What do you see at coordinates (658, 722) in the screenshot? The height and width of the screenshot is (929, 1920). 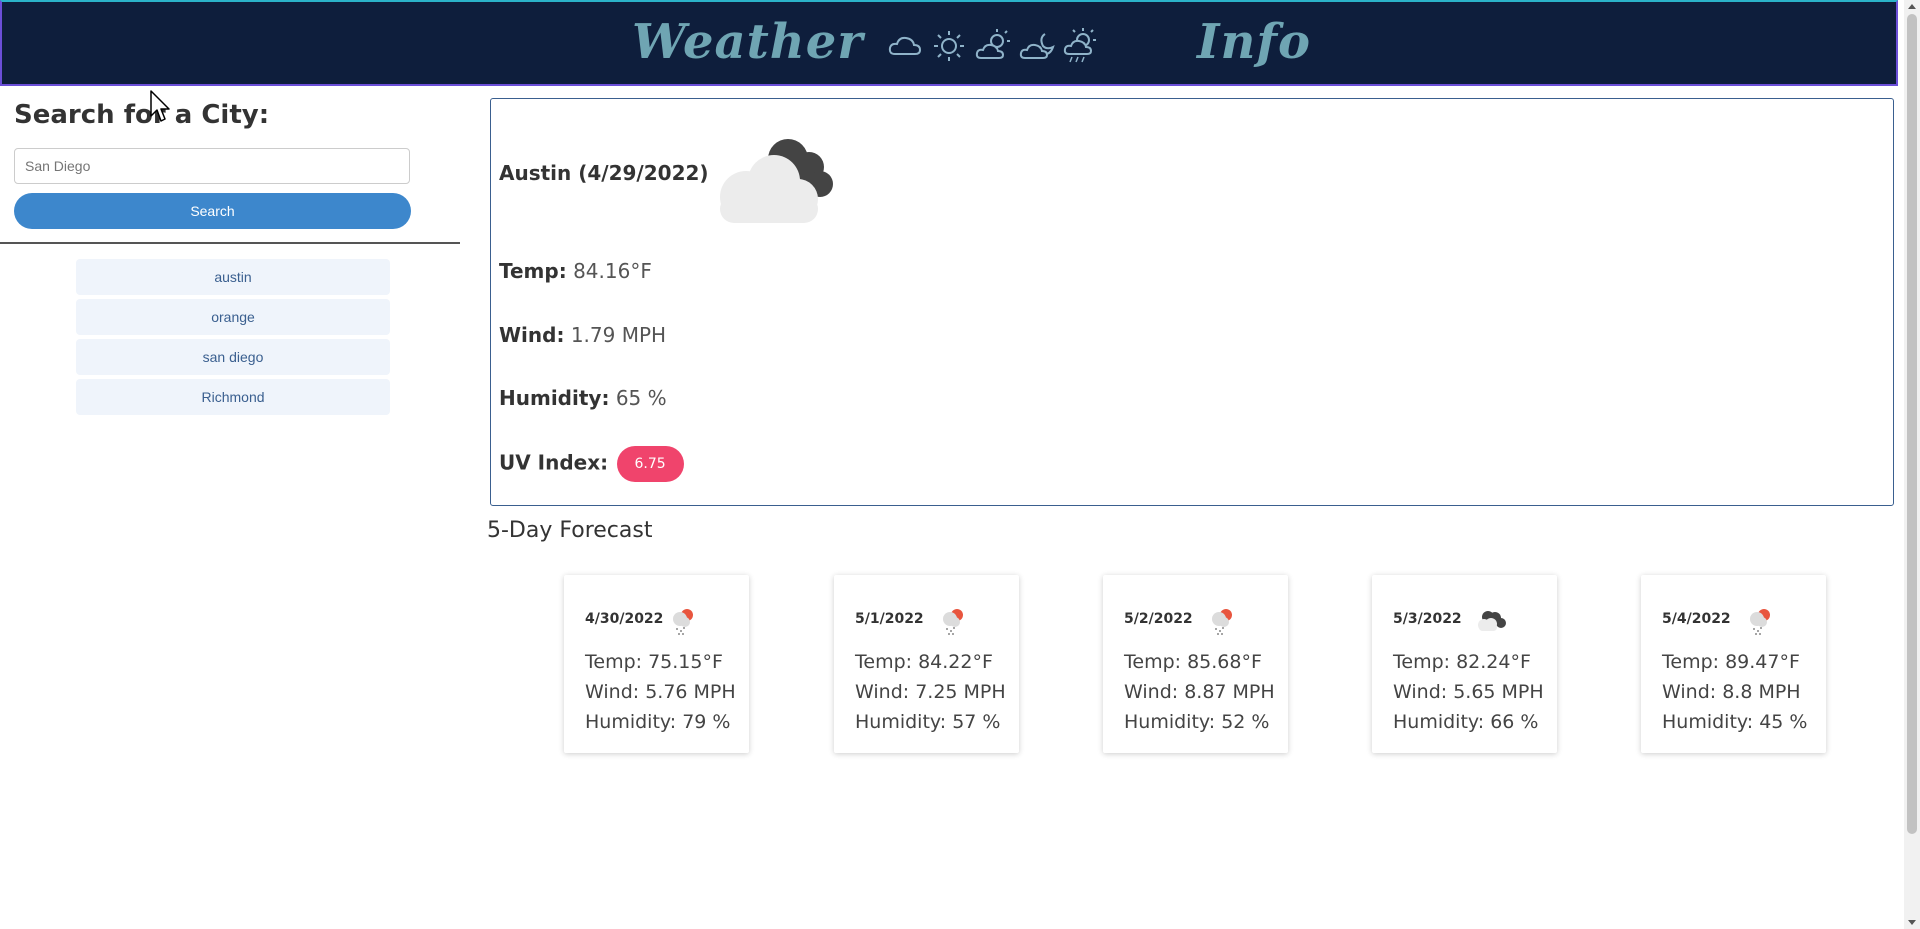 I see `forecast-humidity: Humidity: 79 %` at bounding box center [658, 722].